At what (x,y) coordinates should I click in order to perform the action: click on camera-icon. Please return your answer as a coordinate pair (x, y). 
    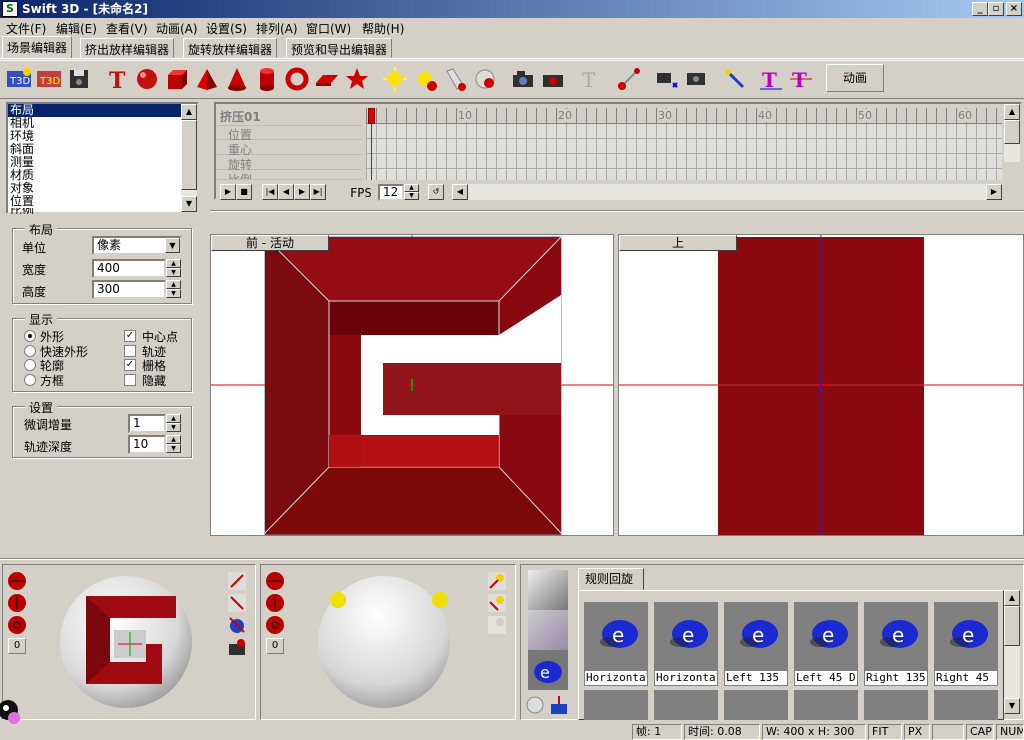
    Looking at the image, I should click on (523, 79).